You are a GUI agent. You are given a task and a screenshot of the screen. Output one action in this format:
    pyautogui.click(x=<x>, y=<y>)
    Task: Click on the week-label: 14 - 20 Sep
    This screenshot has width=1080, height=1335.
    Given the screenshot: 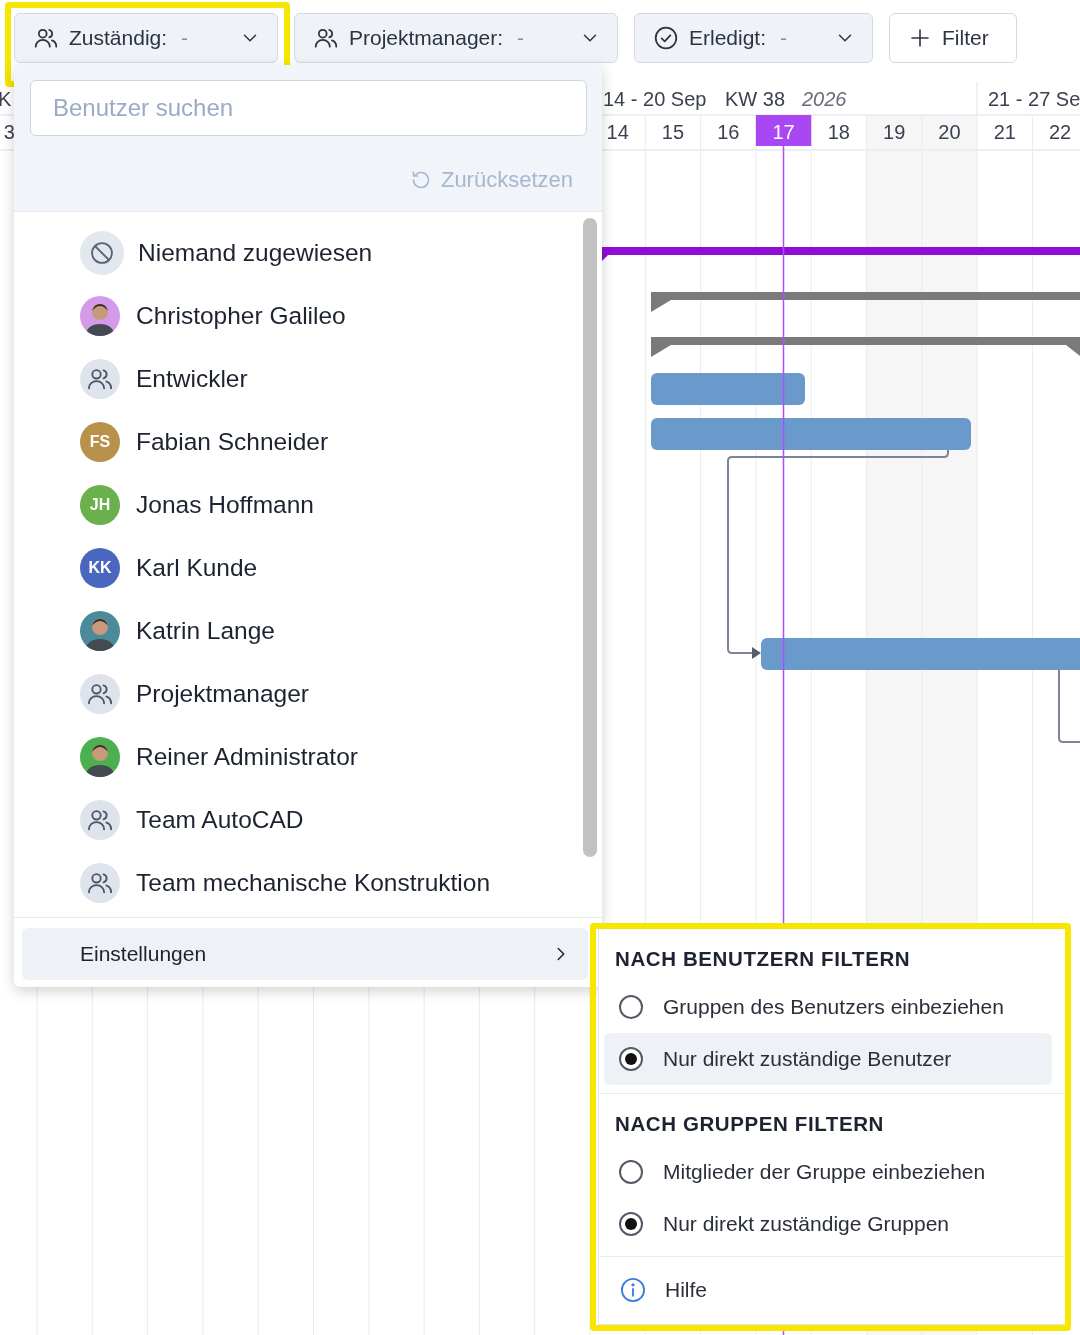 What is the action you would take?
    pyautogui.click(x=655, y=99)
    